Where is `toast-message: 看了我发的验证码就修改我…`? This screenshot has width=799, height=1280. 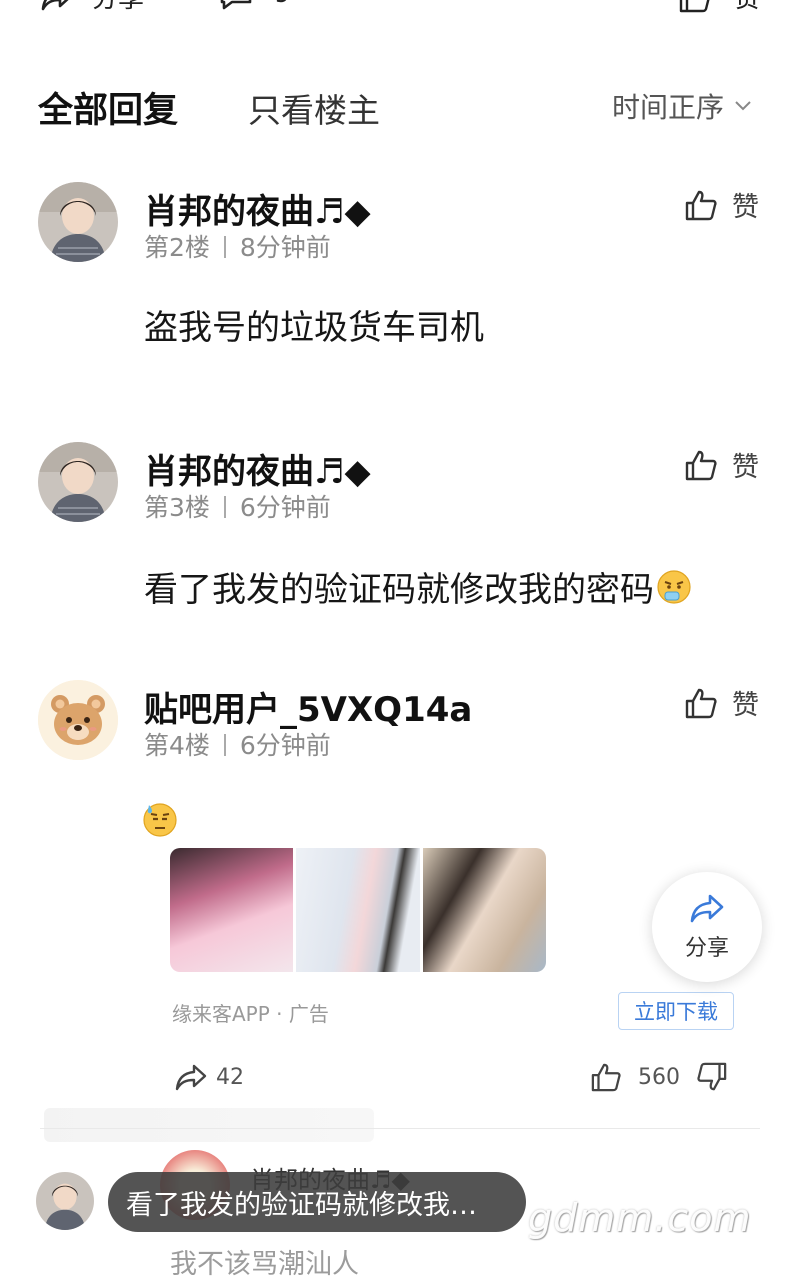 toast-message: 看了我发的验证码就修改我… is located at coordinates (317, 1202).